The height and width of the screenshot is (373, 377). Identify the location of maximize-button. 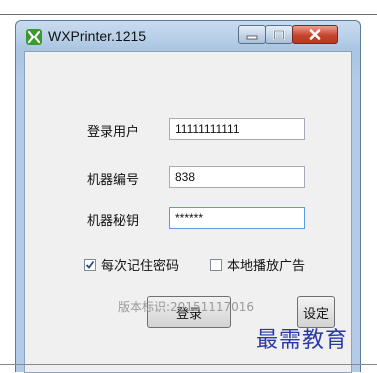
(279, 34).